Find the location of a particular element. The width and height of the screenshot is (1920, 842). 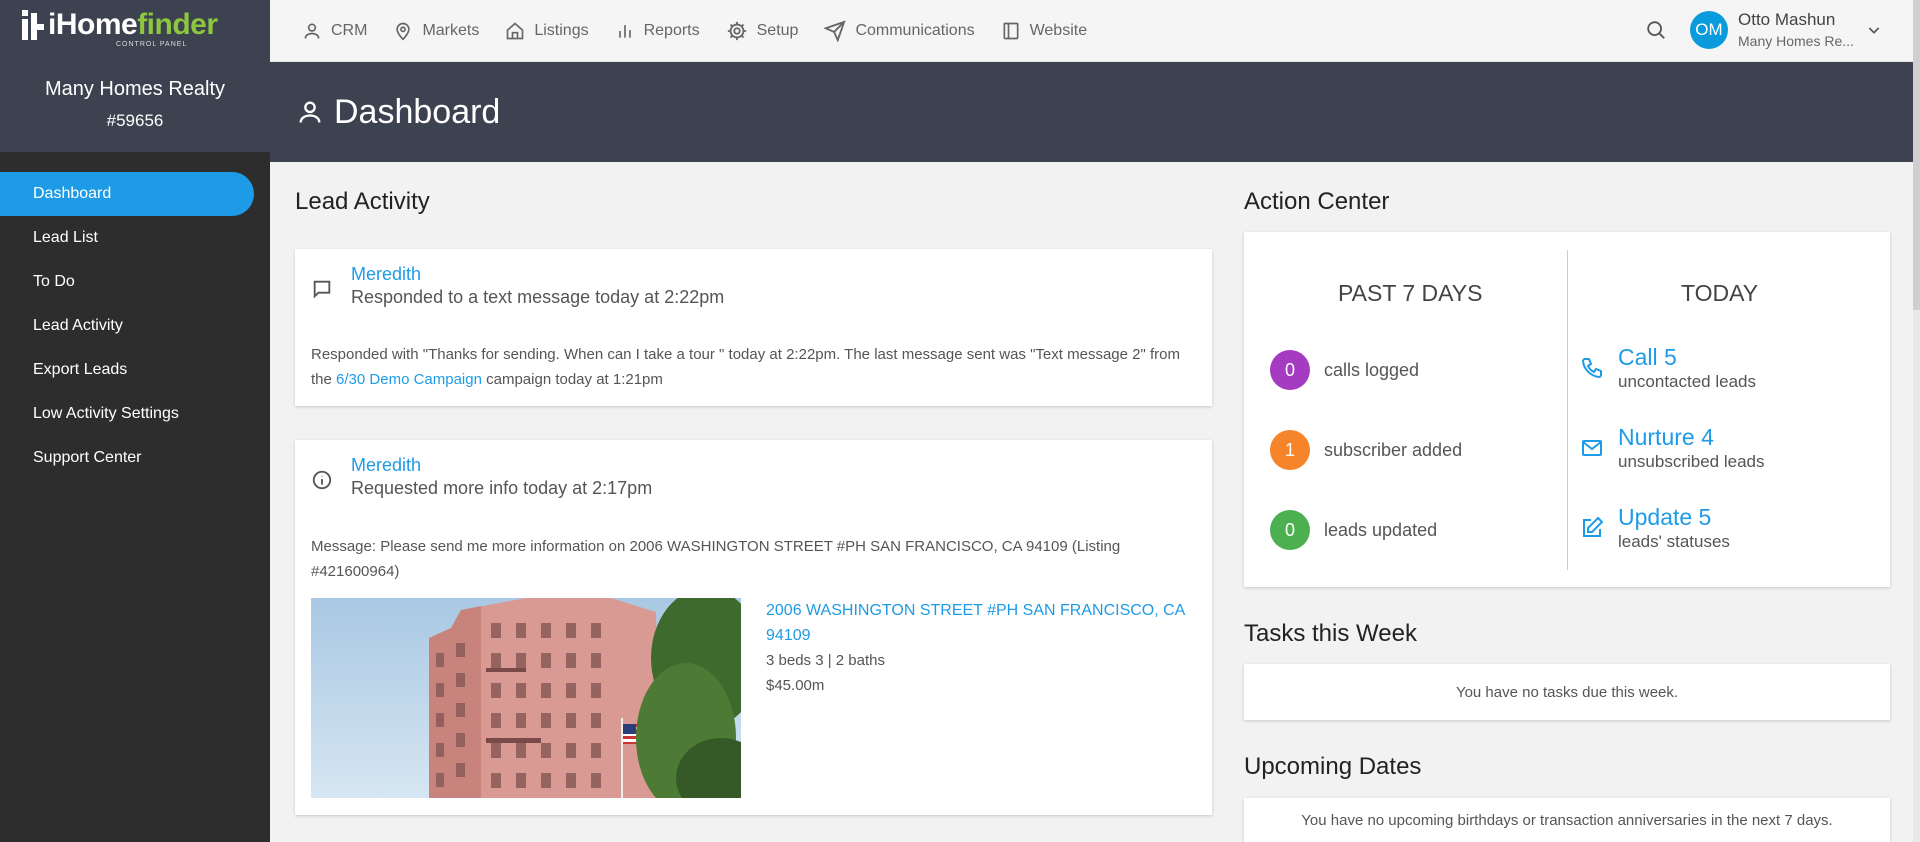

action-main: Update 5 is located at coordinates (1665, 517).